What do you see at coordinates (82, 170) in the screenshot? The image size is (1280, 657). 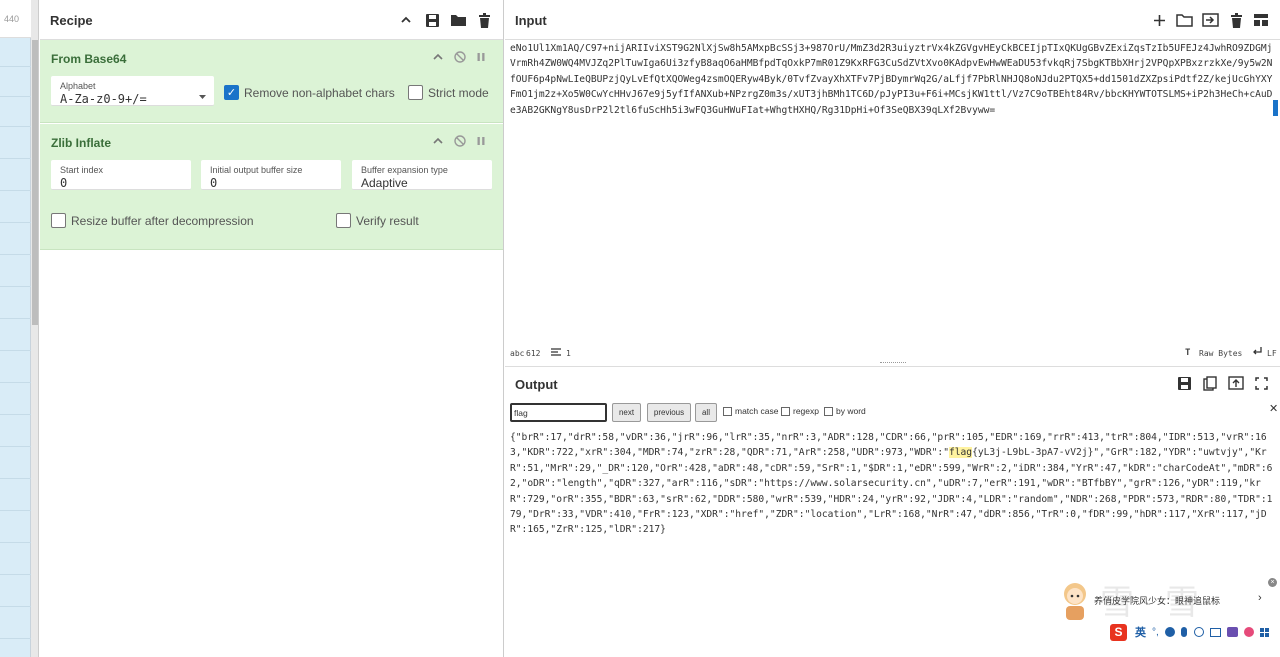 I see `start-index-label: Start index` at bounding box center [82, 170].